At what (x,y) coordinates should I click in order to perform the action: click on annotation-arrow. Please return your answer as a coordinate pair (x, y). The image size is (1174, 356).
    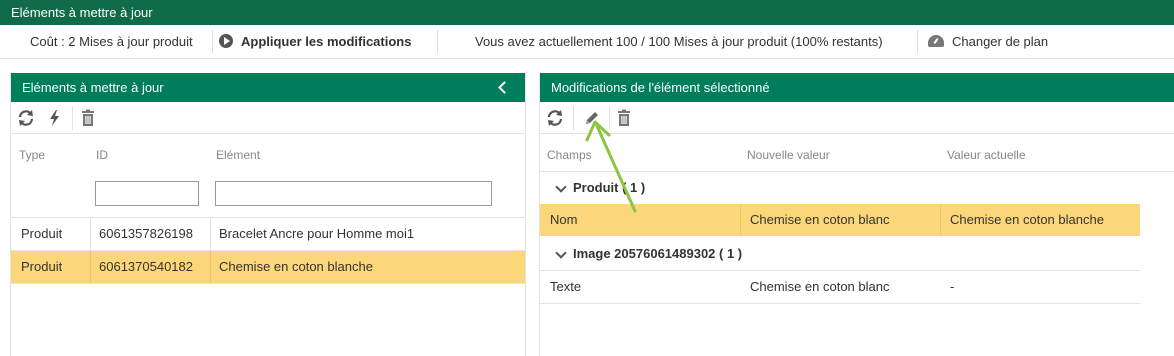
    Looking at the image, I should click on (611, 166).